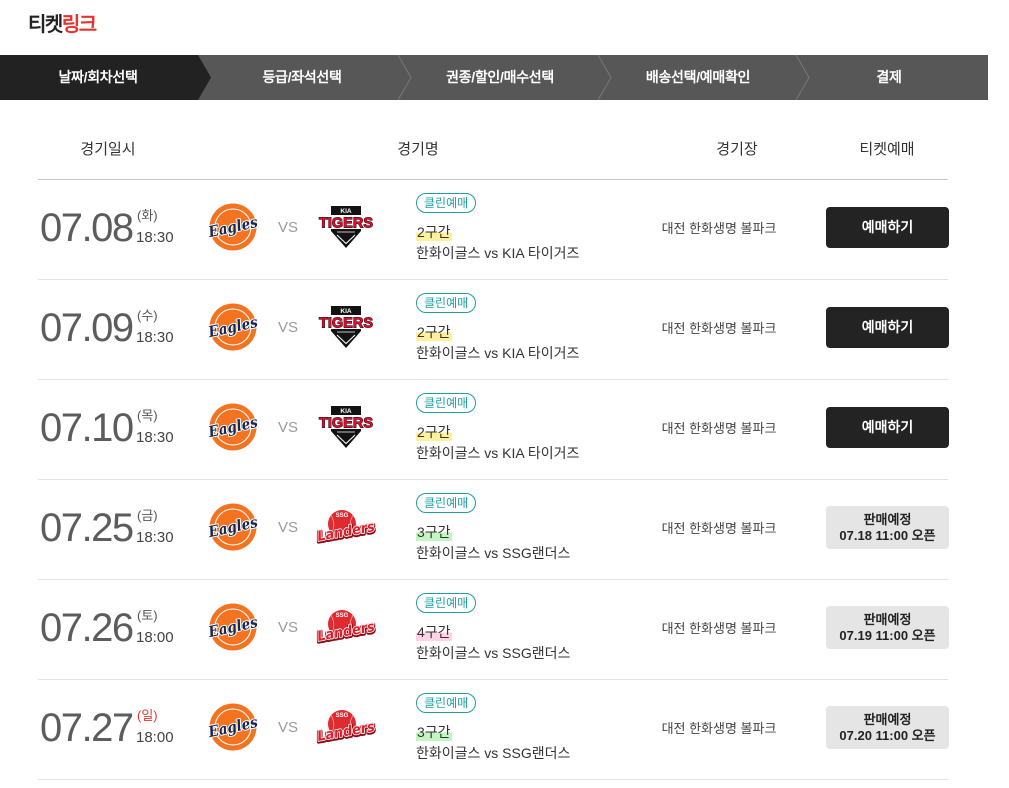  Describe the element at coordinates (698, 77) in the screenshot. I see `step-delivery-confirm: 배송선택/예매확인` at that location.